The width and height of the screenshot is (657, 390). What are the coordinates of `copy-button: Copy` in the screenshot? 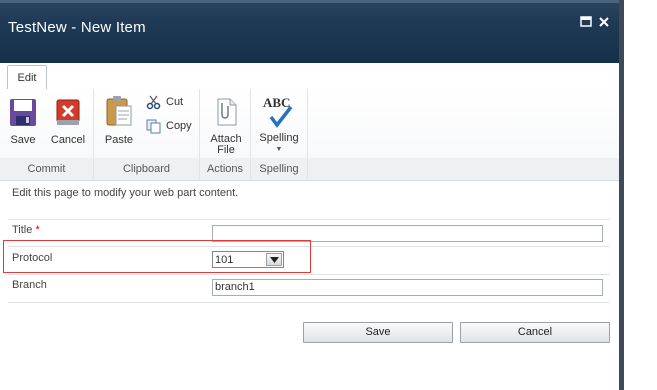 It's located at (171, 127).